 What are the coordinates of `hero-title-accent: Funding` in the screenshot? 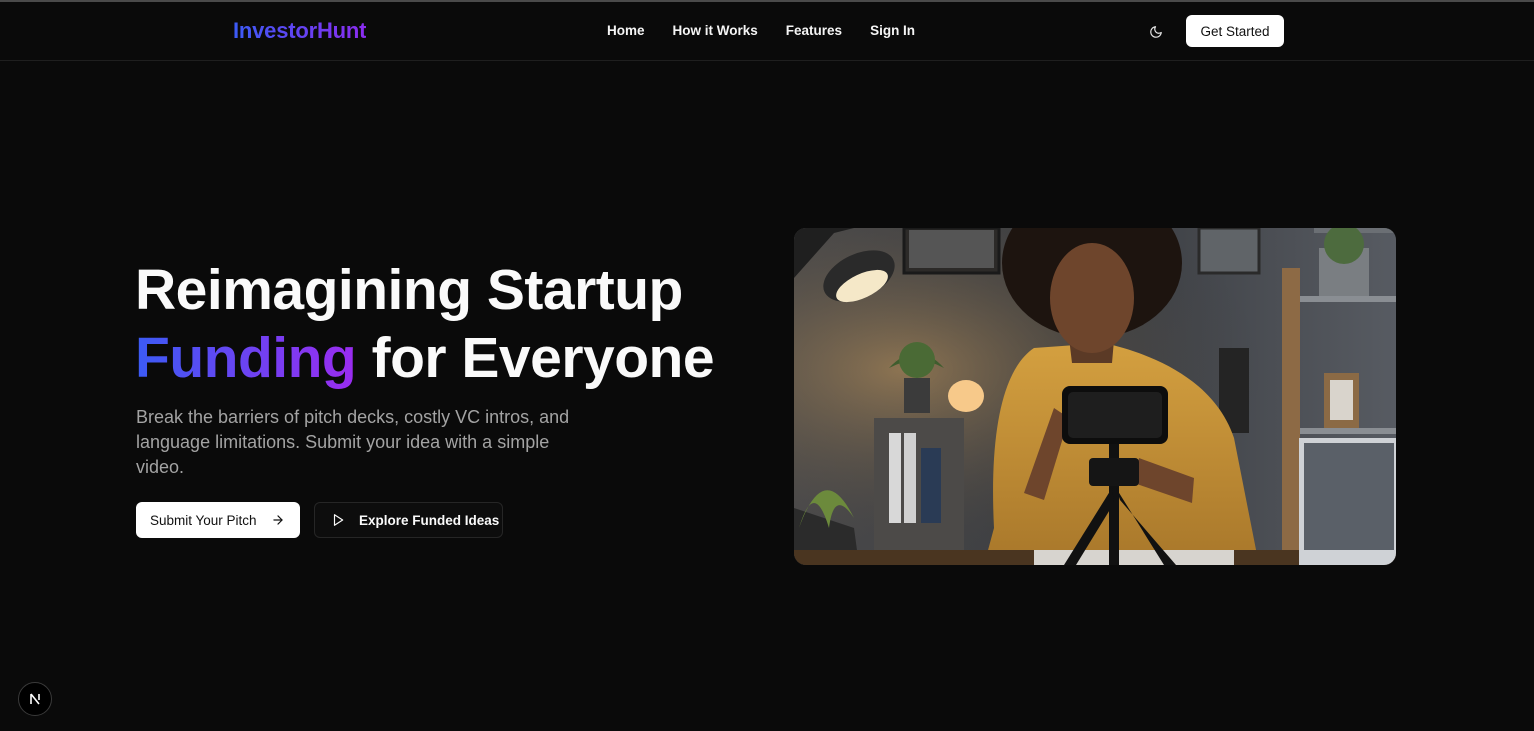 It's located at (246, 358).